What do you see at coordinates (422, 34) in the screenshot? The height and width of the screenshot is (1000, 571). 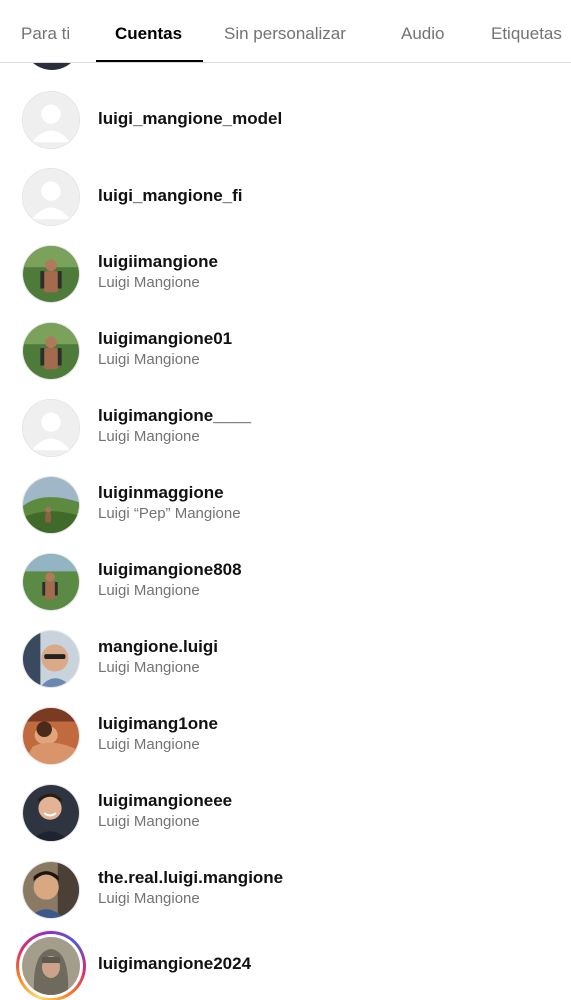 I see `tab-audio: Audio` at bounding box center [422, 34].